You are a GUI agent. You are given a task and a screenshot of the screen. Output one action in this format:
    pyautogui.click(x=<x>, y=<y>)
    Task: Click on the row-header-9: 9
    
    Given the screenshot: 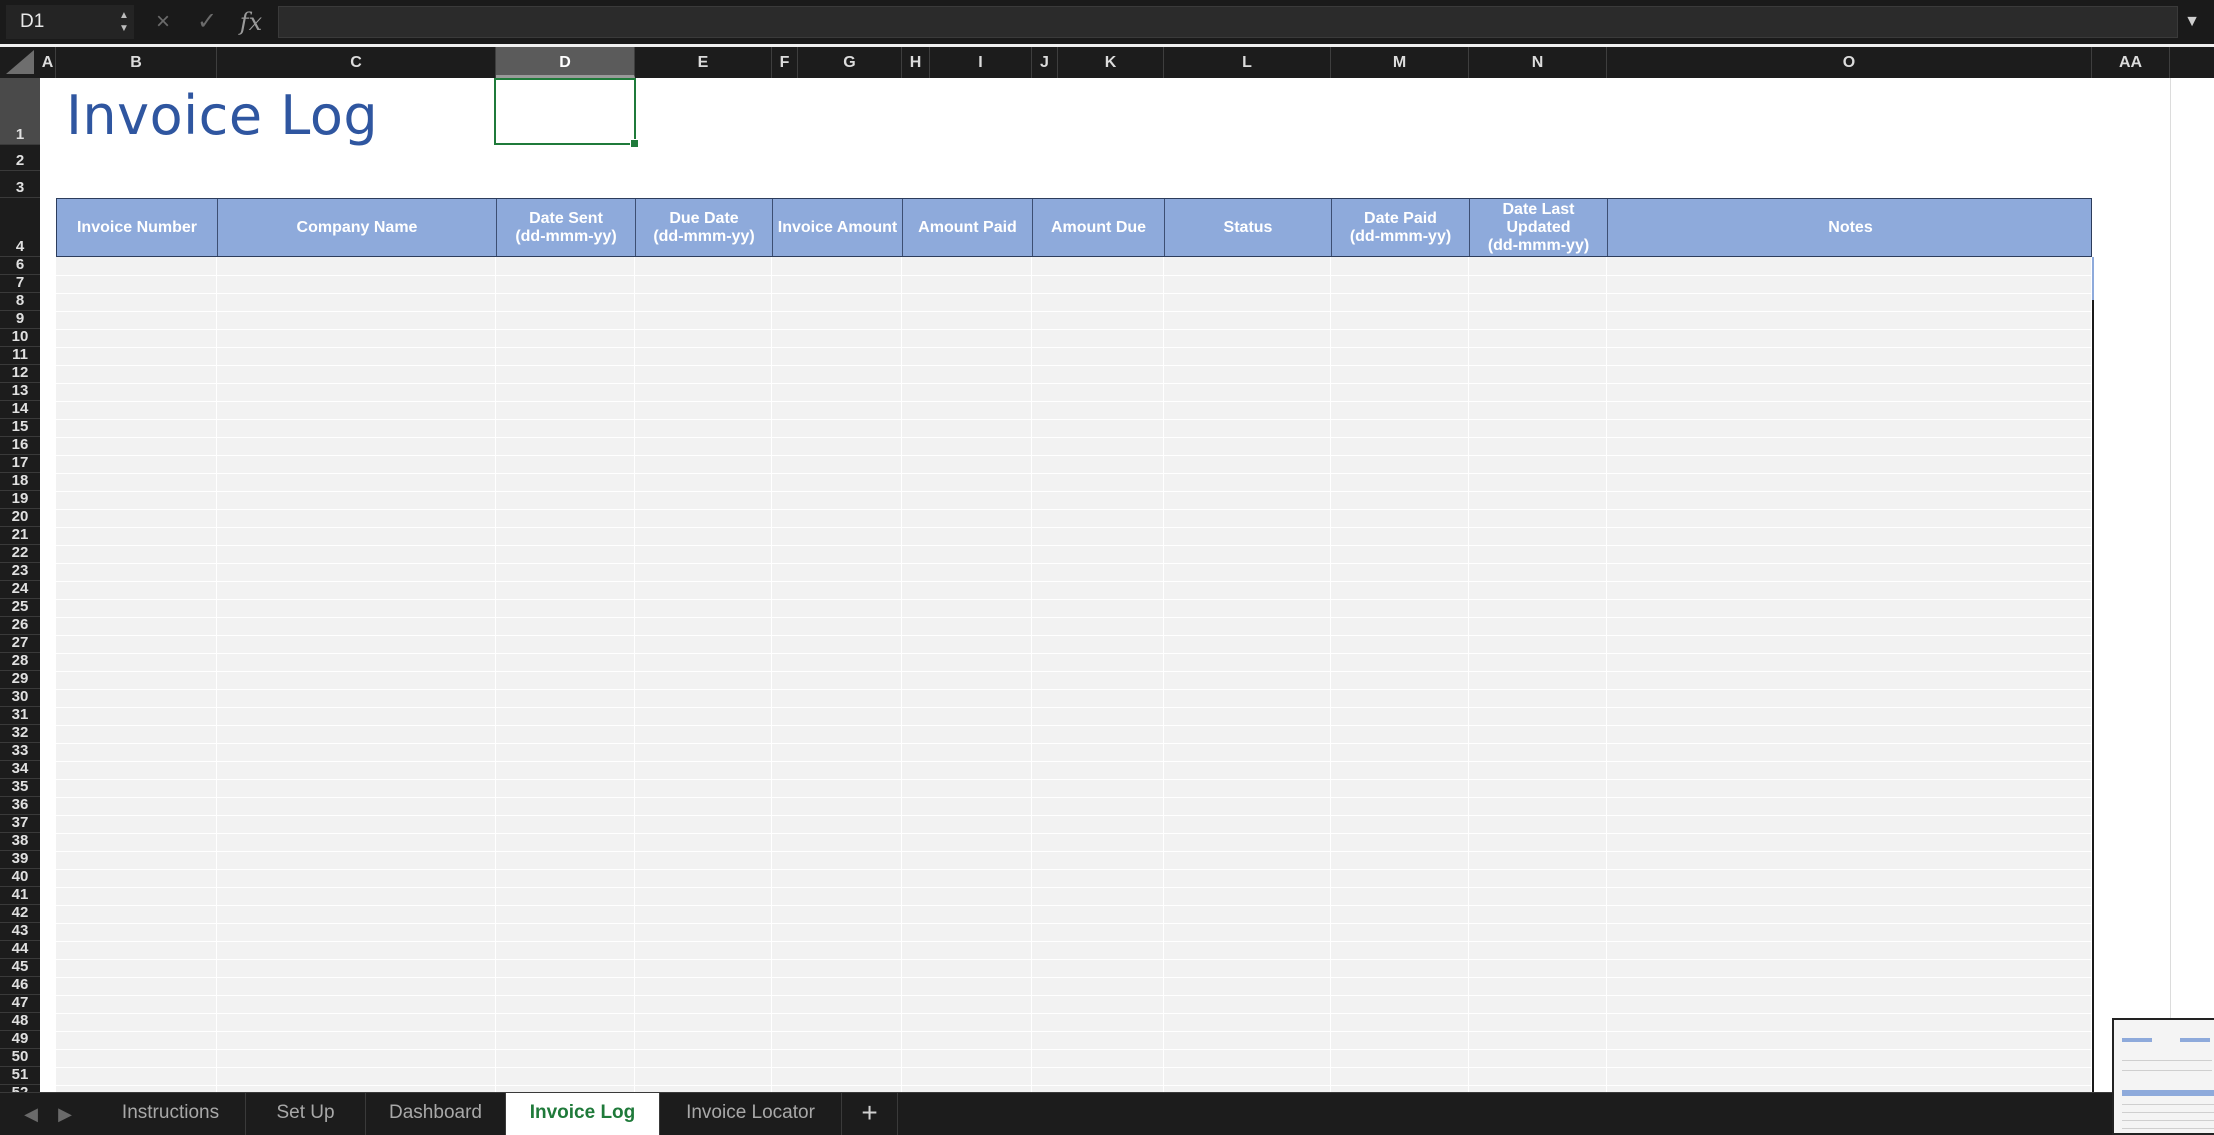 What is the action you would take?
    pyautogui.click(x=20, y=319)
    